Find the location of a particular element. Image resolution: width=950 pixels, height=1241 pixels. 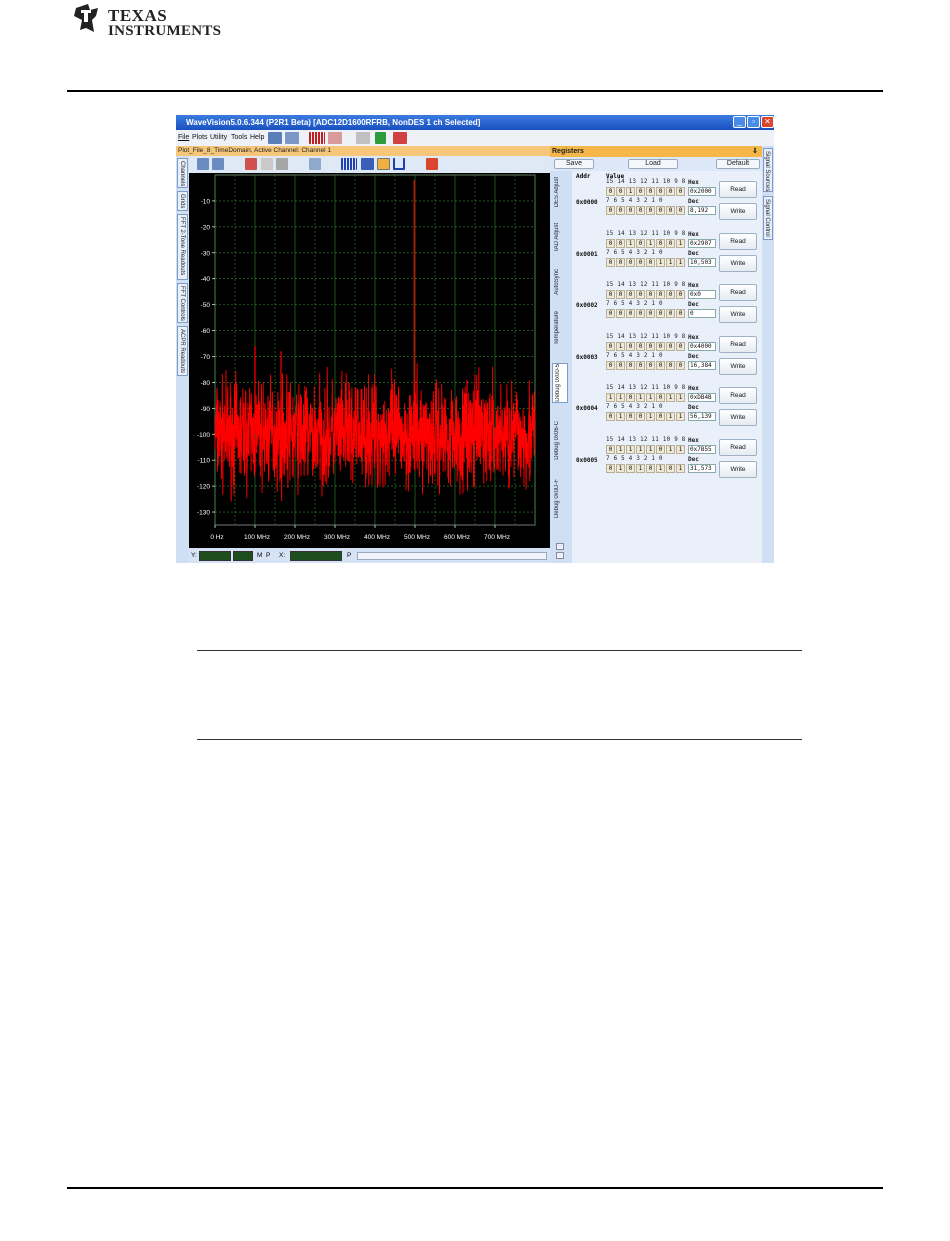

tab-temperature: Temperature is located at coordinates (561, 328).